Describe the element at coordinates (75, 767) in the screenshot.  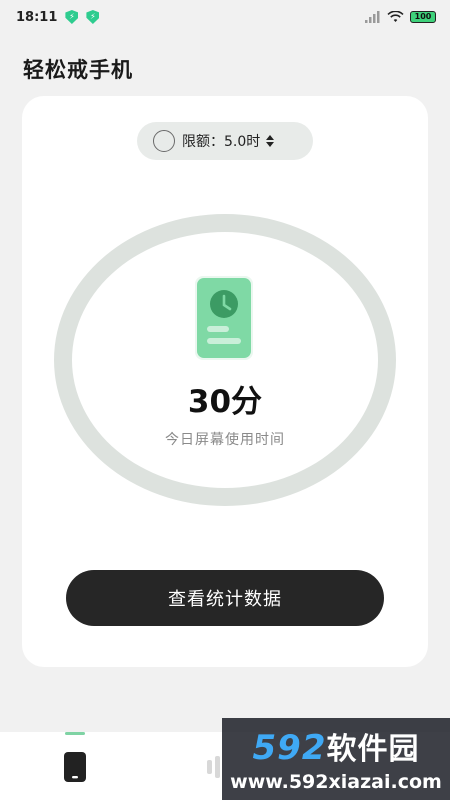
I see `nav-phone-icon` at that location.